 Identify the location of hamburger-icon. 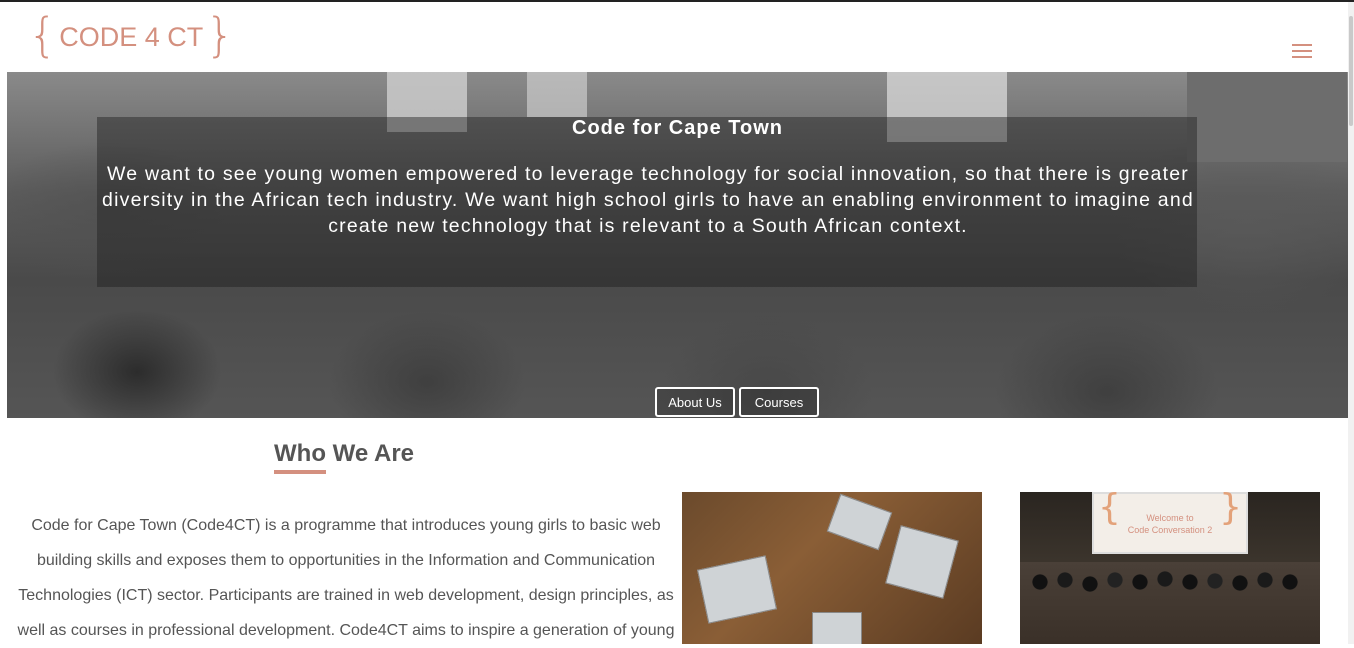
(1303, 52).